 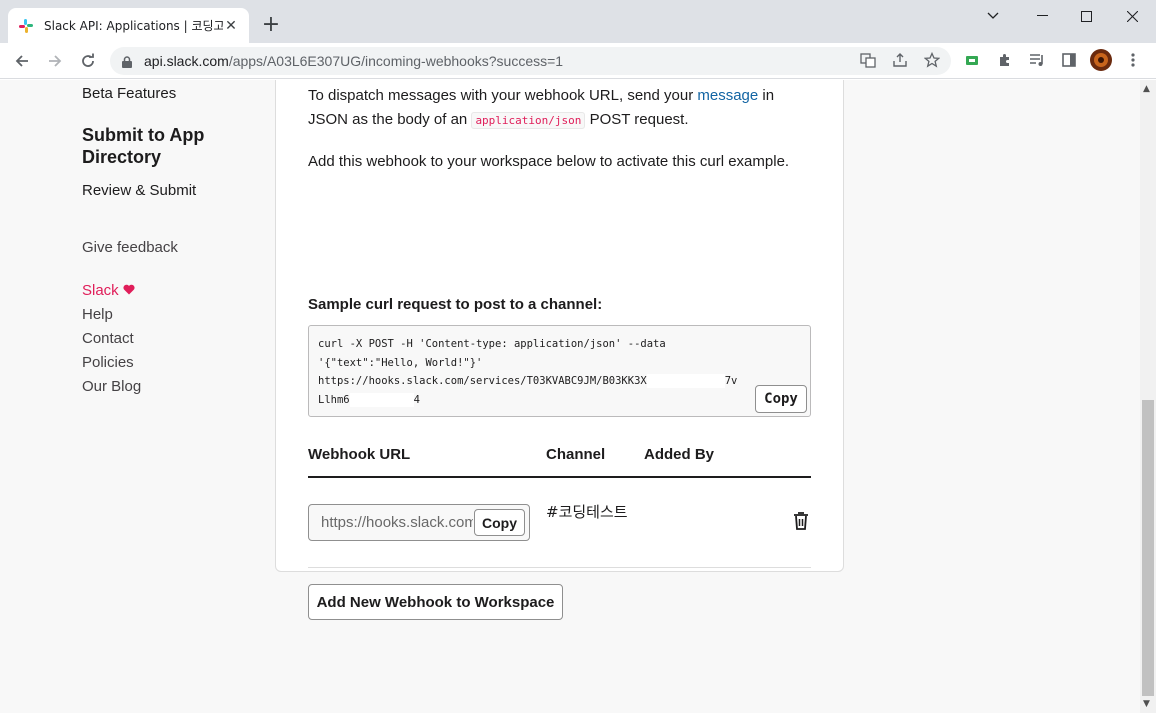 What do you see at coordinates (400, 362) in the screenshot?
I see `curl-line-2: '{"text":"Hello, World!"}'` at bounding box center [400, 362].